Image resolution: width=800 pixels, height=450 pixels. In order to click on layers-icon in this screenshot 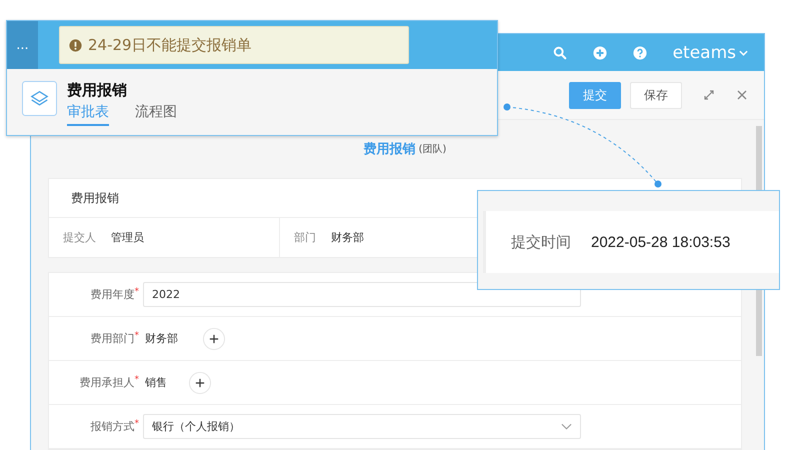, I will do `click(39, 98)`.